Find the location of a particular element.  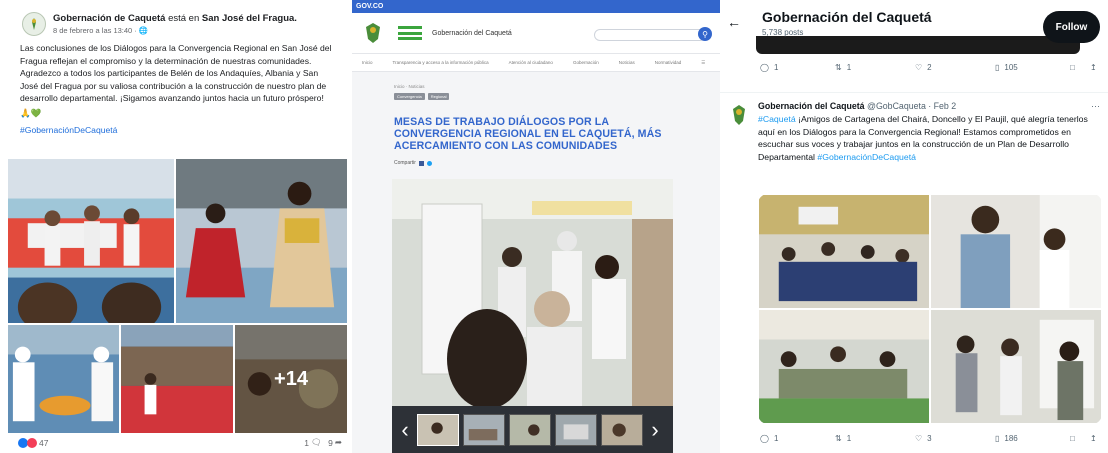

tag: Regional is located at coordinates (438, 96).